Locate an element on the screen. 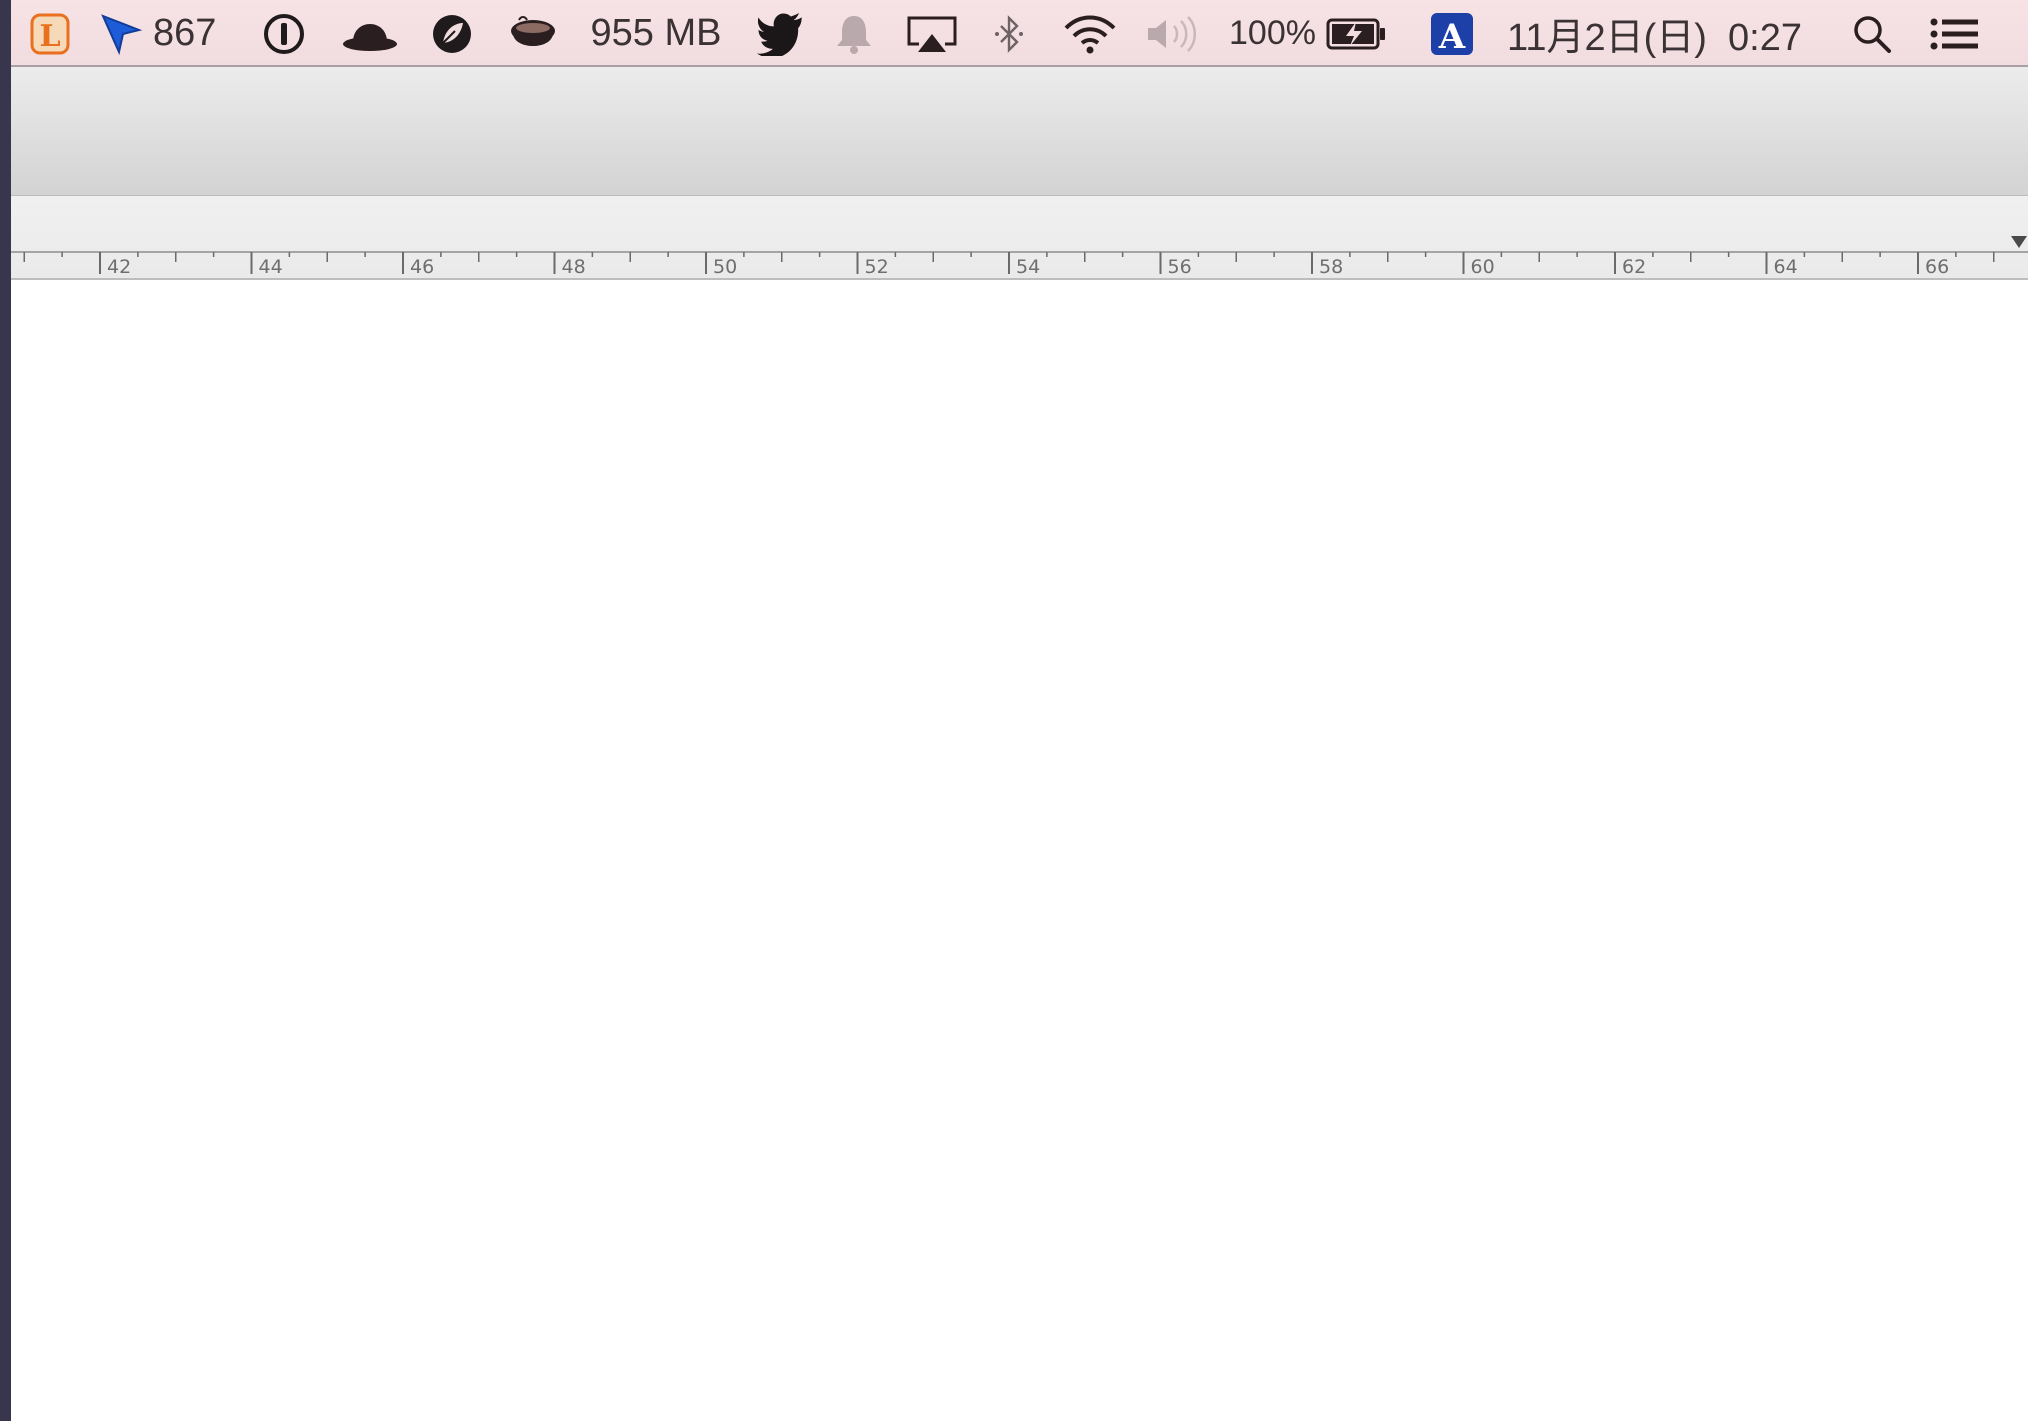  clock: 11月2日(日) 0:27 is located at coordinates (1663, 33).